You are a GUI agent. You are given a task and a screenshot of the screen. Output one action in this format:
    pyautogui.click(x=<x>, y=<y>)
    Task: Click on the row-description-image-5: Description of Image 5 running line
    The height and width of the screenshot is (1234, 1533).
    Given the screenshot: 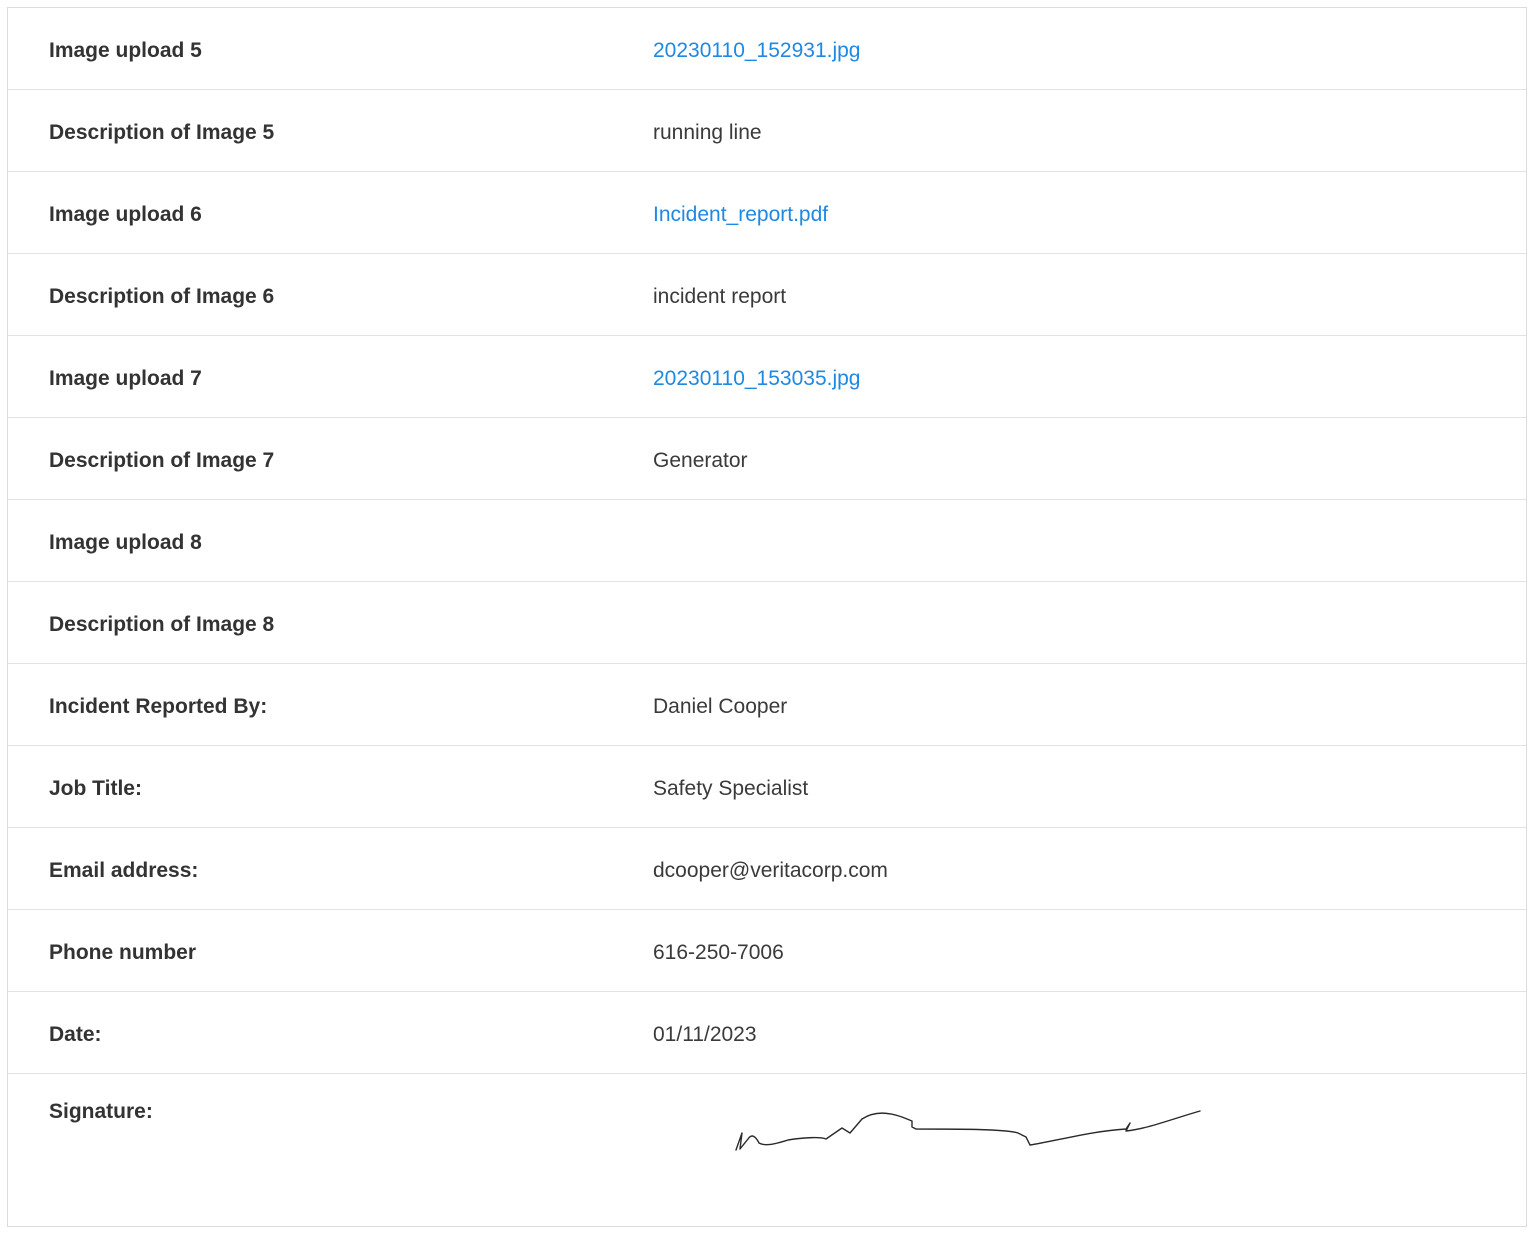 What is the action you would take?
    pyautogui.click(x=767, y=131)
    